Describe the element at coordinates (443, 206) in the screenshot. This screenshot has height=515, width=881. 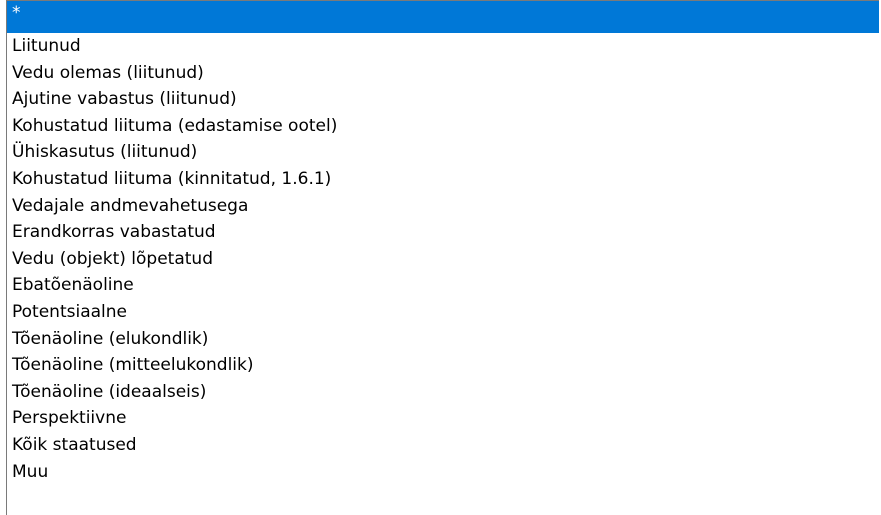
I see `dropdown-option: Vedajale andmevahetusega` at that location.